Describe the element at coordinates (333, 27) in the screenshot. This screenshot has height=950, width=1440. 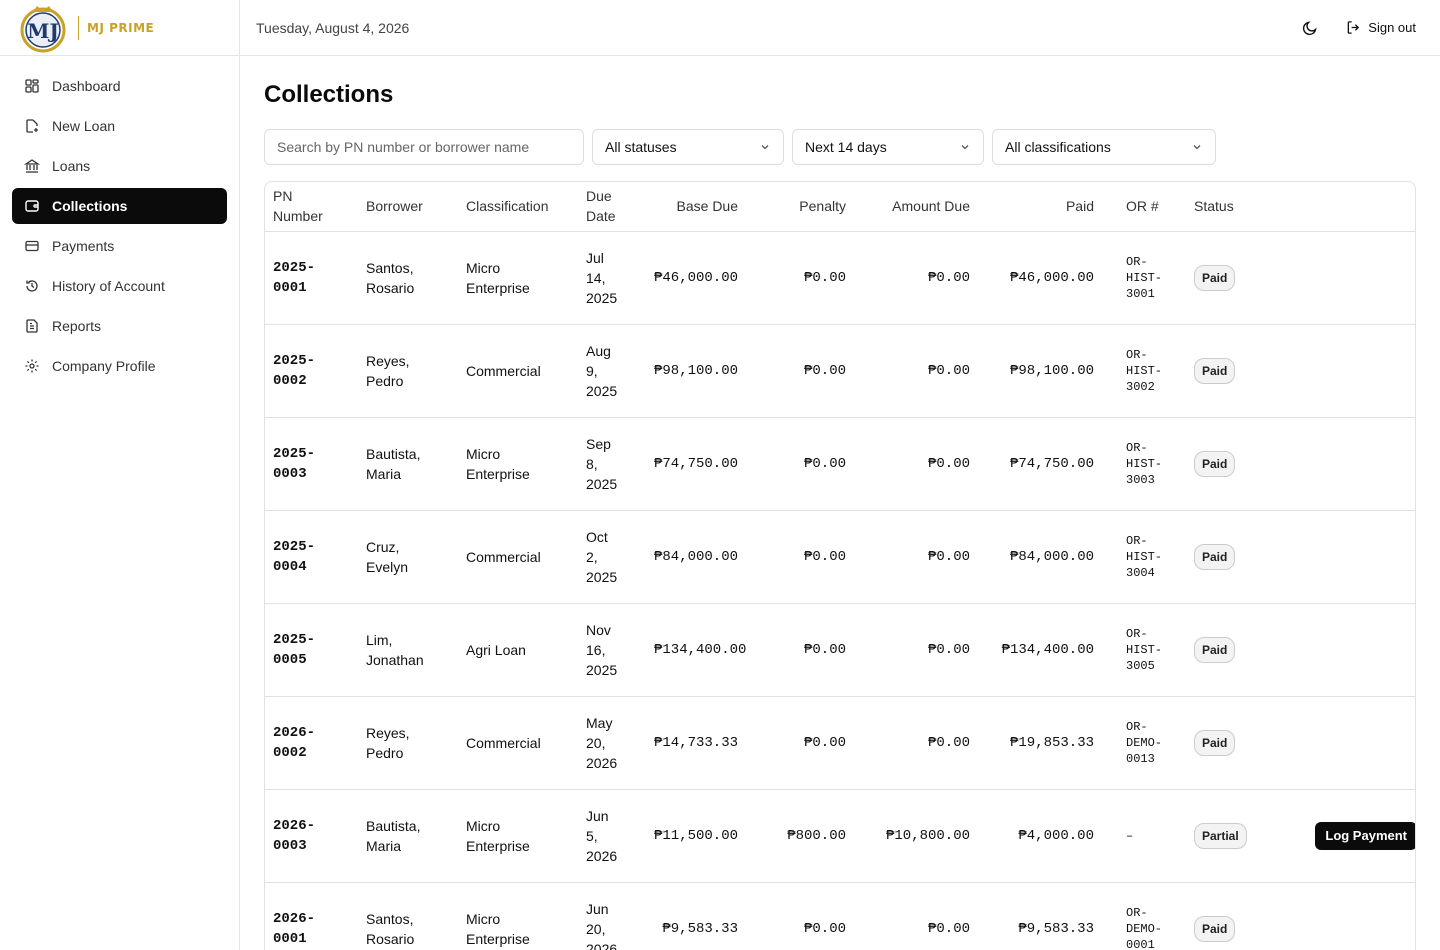
I see `current-date: Tuesday, August 4, 2026` at that location.